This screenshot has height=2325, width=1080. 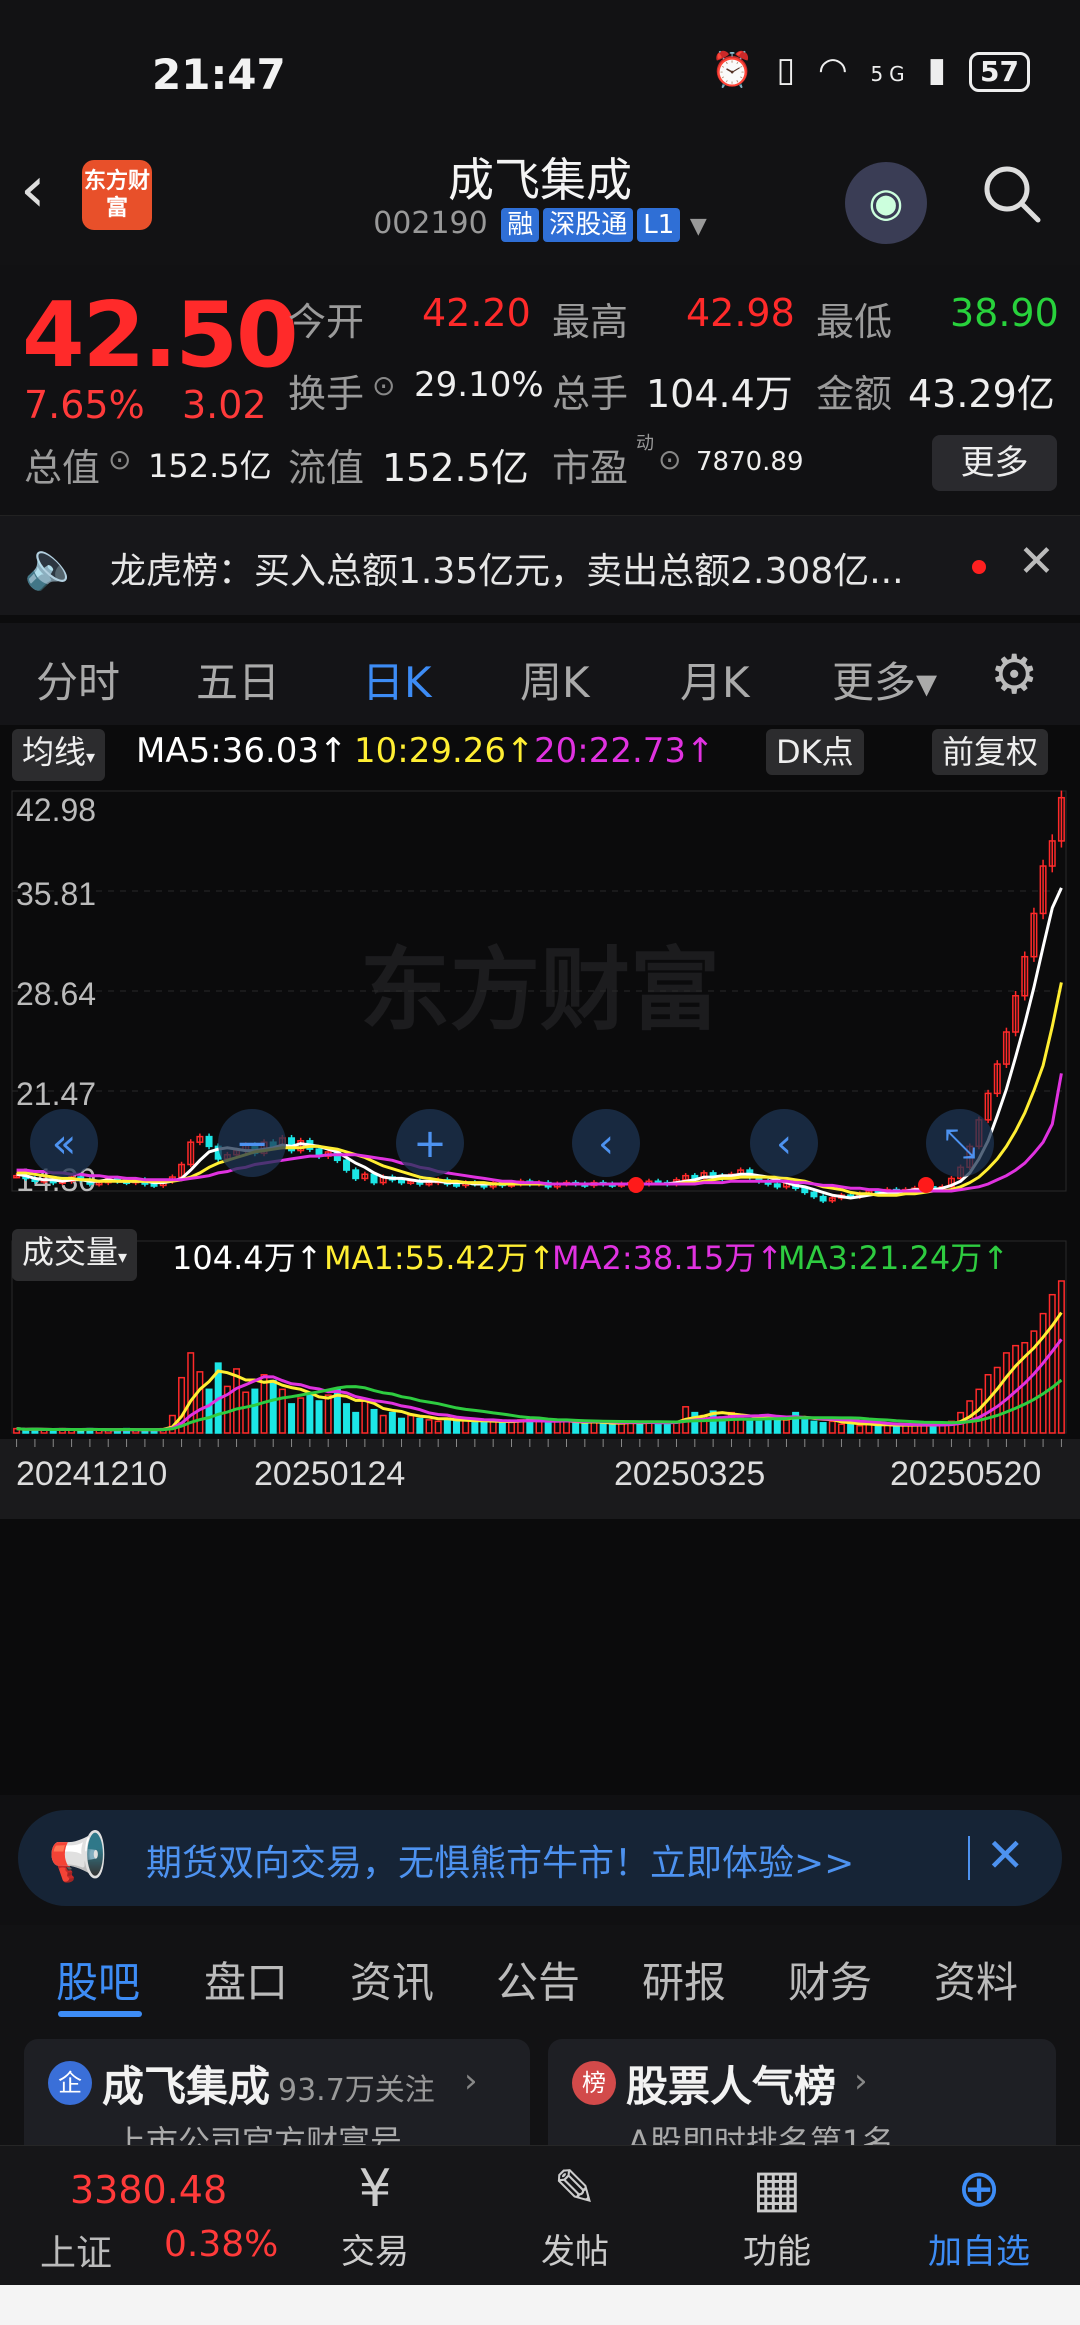 What do you see at coordinates (979, 2213) in the screenshot?
I see `nav-add-watchlist: ⊕ 加自选` at bounding box center [979, 2213].